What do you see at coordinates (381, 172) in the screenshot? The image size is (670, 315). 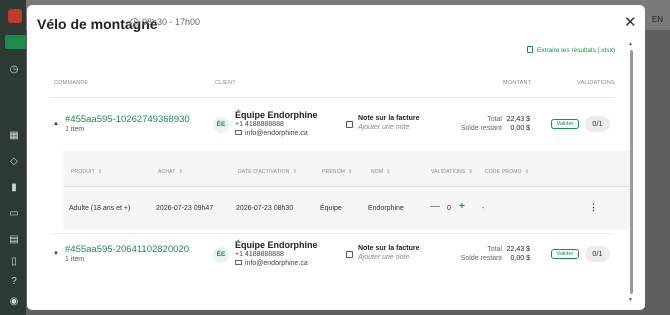 I see `detail-header-nom: NOM ⇕` at bounding box center [381, 172].